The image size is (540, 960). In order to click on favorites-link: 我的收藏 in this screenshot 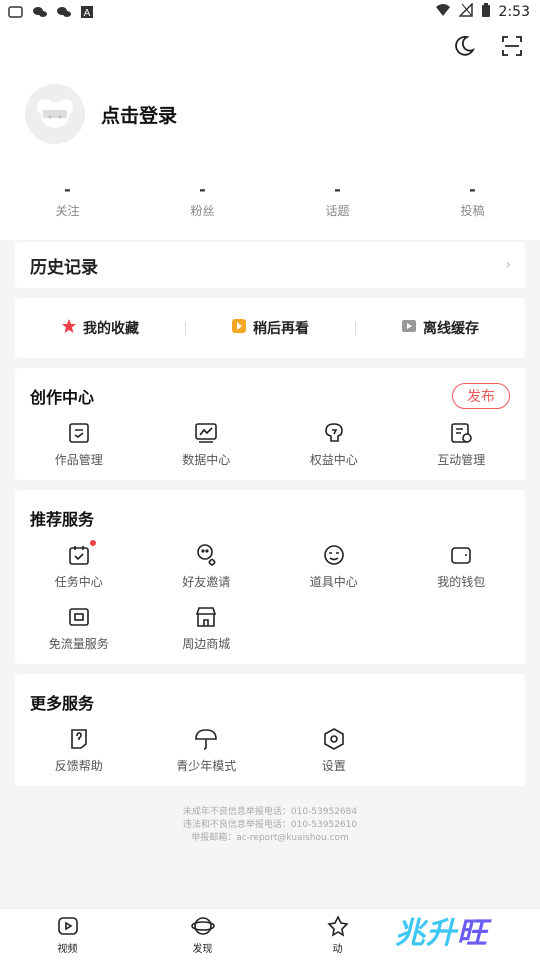, I will do `click(100, 328)`.